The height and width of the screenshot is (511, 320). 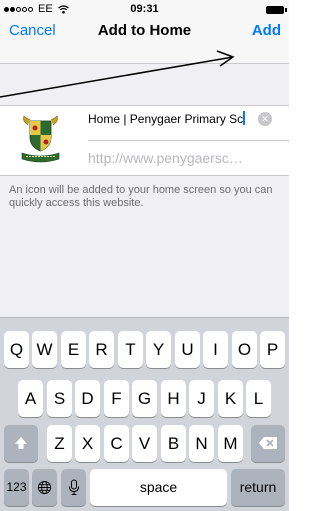 I want to click on status-time: 09:31, so click(x=144, y=9).